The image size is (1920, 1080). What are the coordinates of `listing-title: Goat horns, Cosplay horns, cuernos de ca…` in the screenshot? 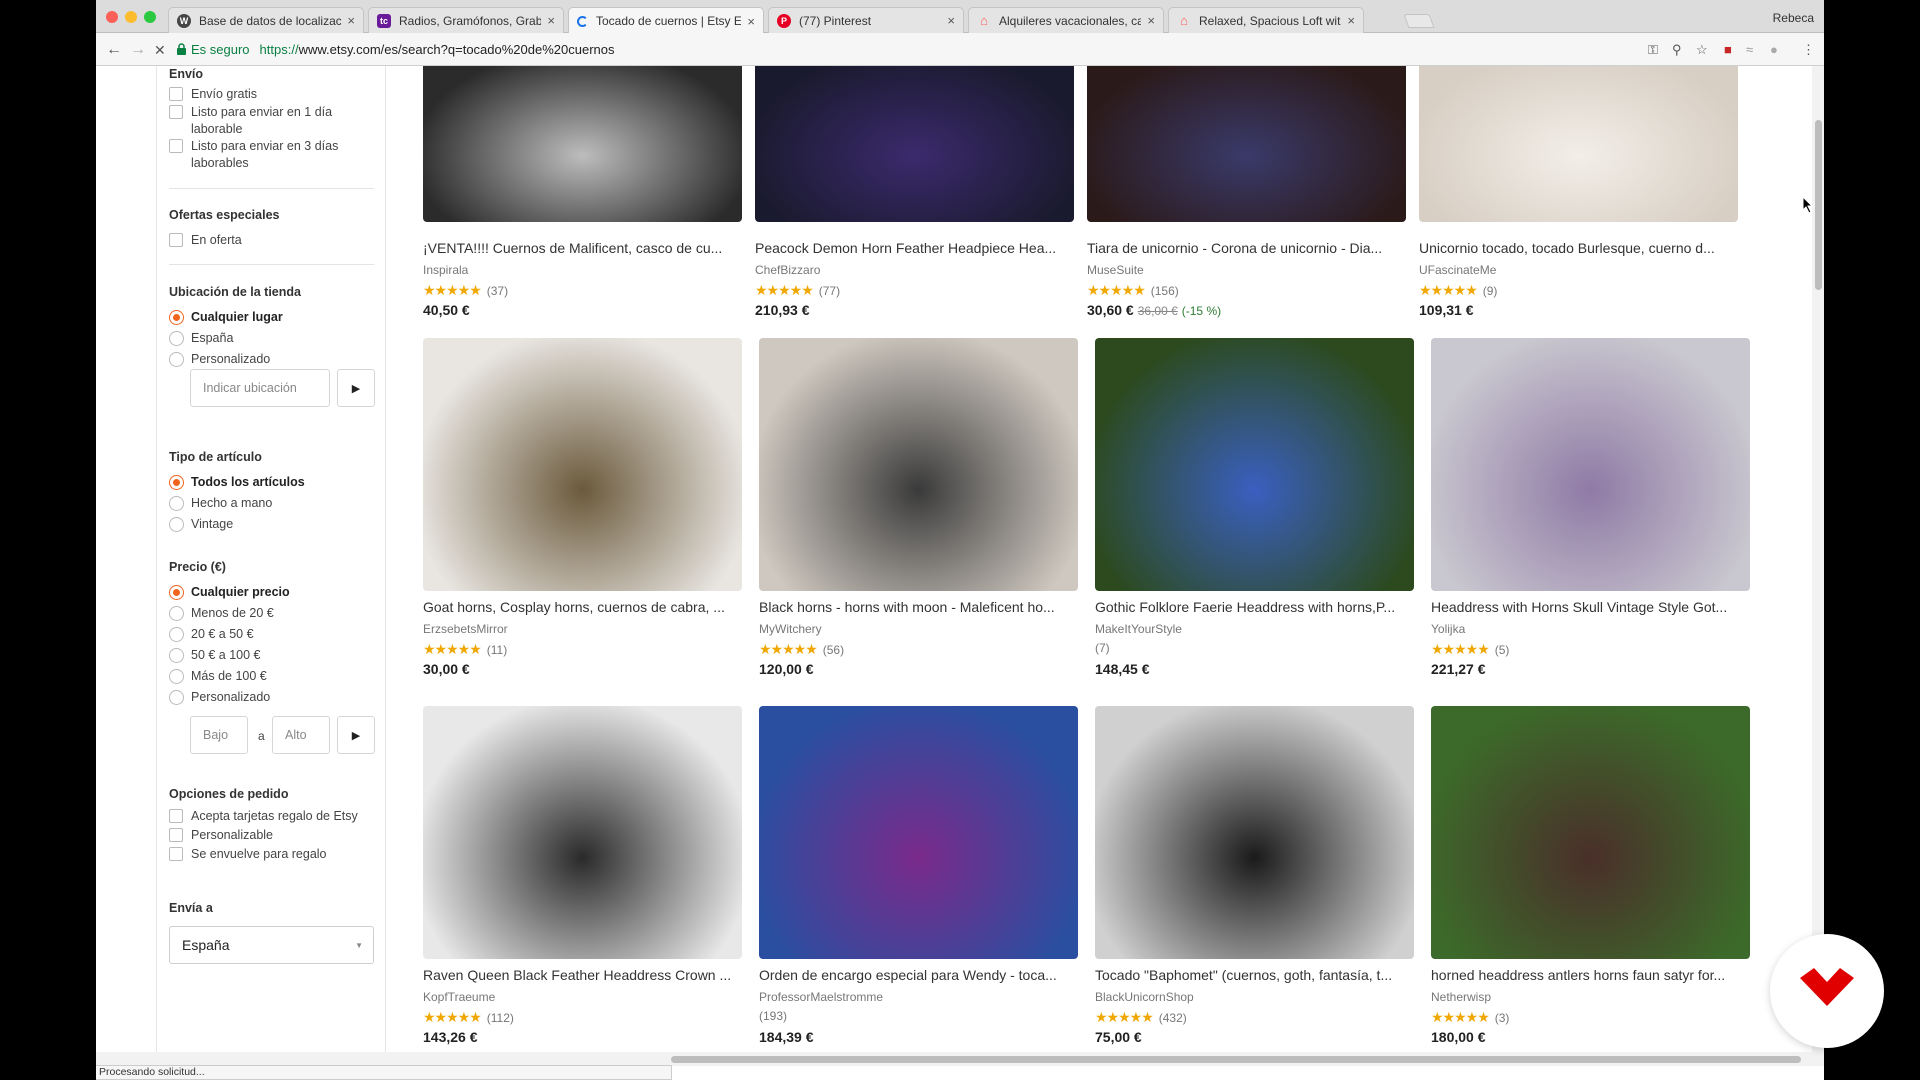 It's located at (582, 607).